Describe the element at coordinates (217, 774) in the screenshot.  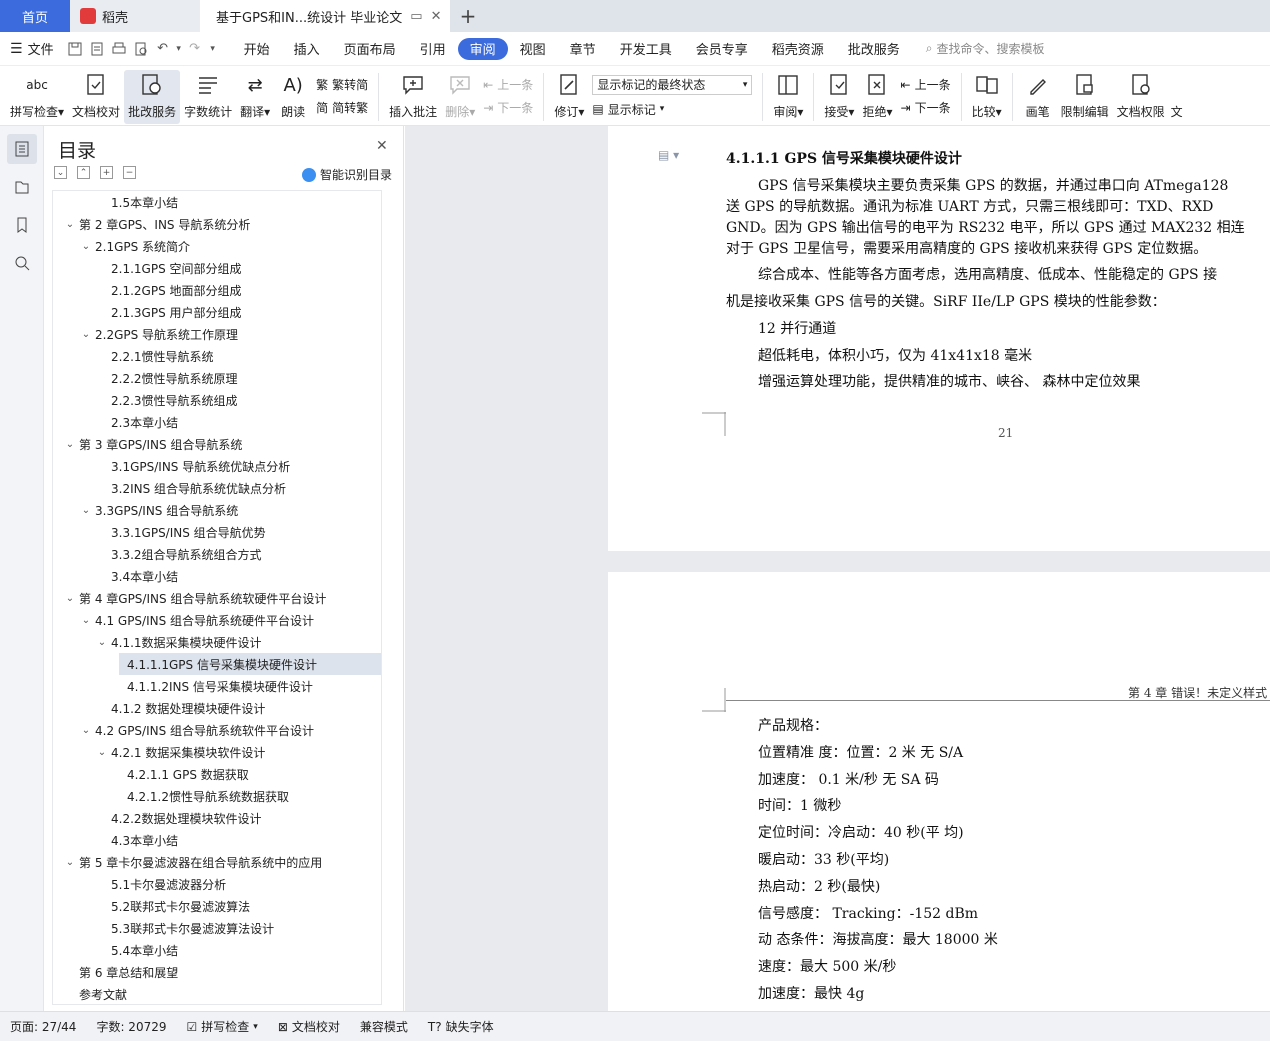
I see `toc-item: 4.2.1.1 GPS 数据获取` at that location.